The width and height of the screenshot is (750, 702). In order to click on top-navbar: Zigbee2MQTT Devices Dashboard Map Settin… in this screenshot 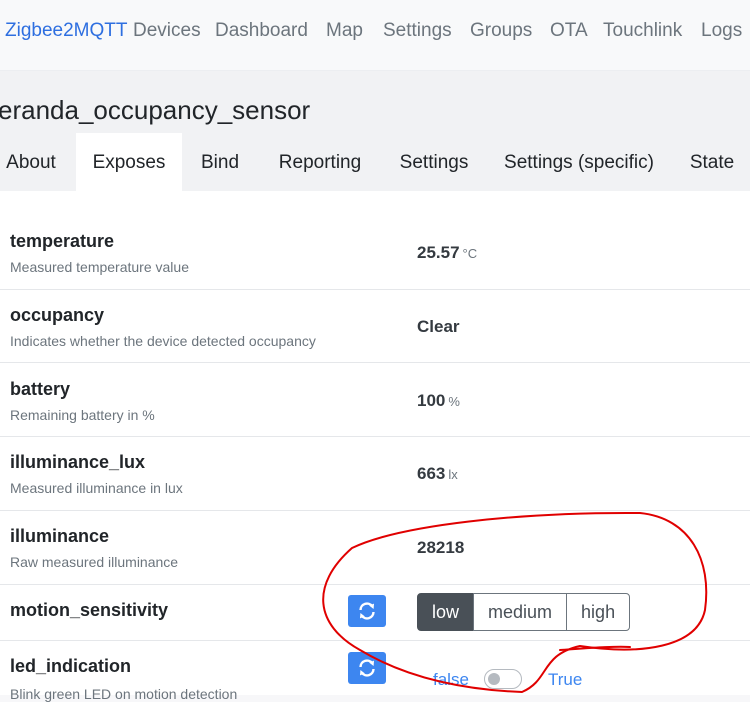, I will do `click(375, 35)`.